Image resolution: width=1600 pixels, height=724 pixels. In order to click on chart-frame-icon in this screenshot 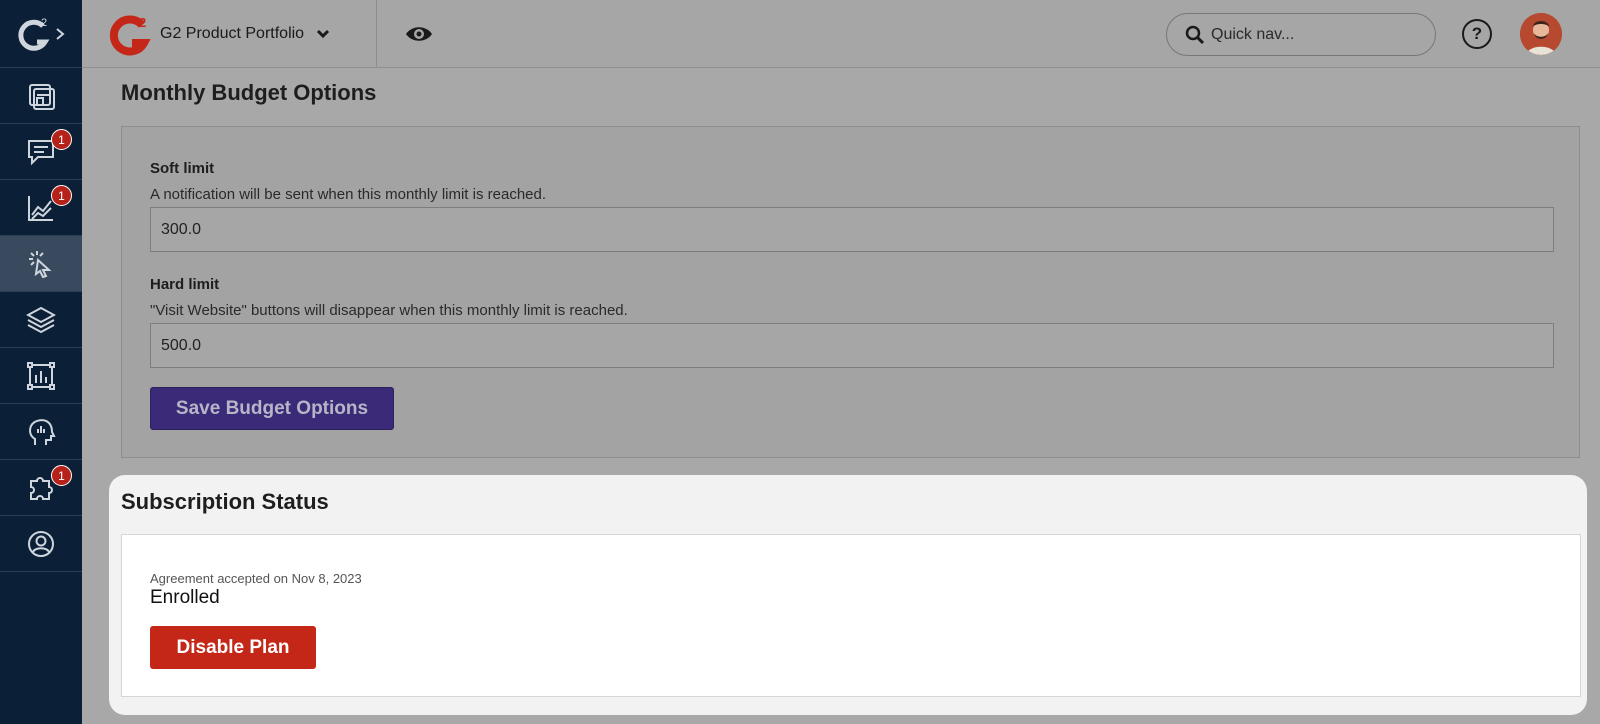, I will do `click(41, 375)`.